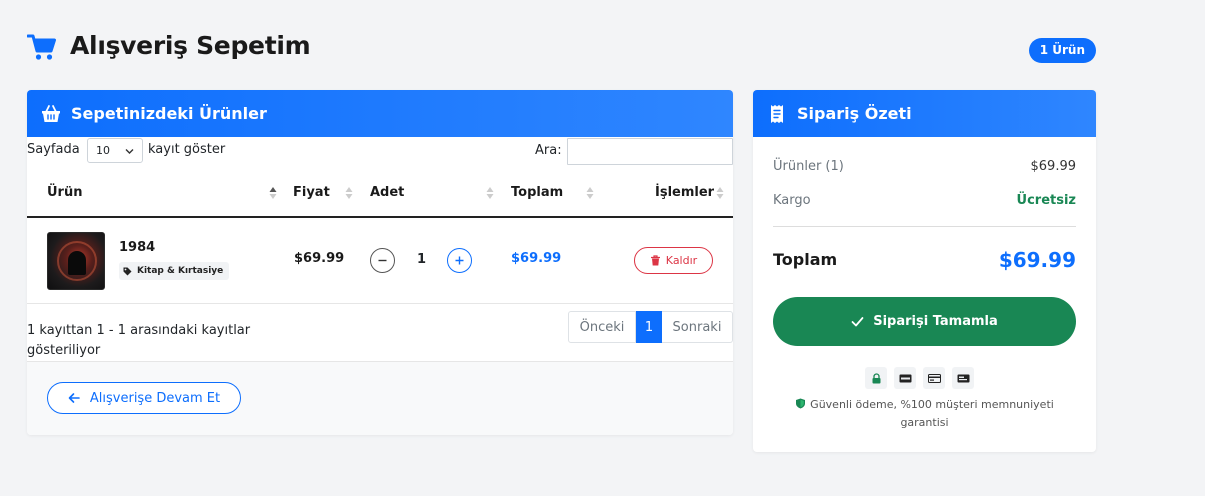 This screenshot has height=496, width=1205. Describe the element at coordinates (602, 327) in the screenshot. I see `pagination-previous: Önceki` at that location.